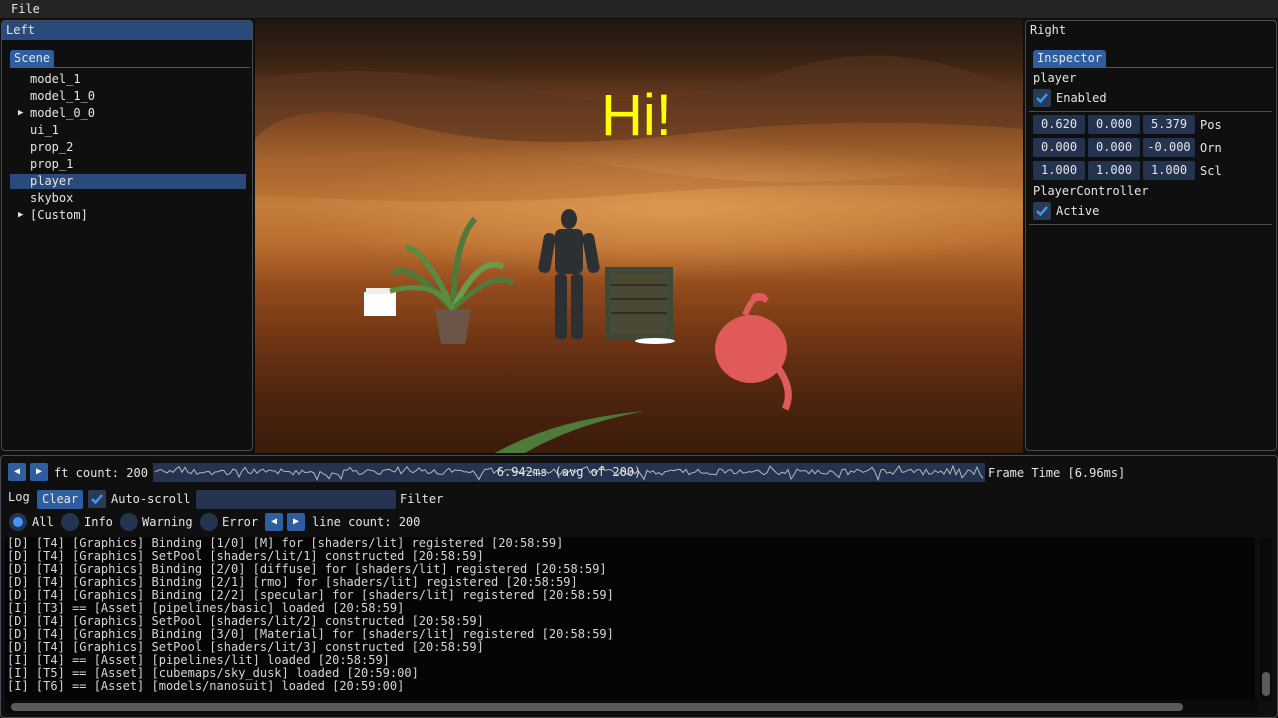 The width and height of the screenshot is (1278, 718). Describe the element at coordinates (19, 497) in the screenshot. I see `log-title: Log` at that location.